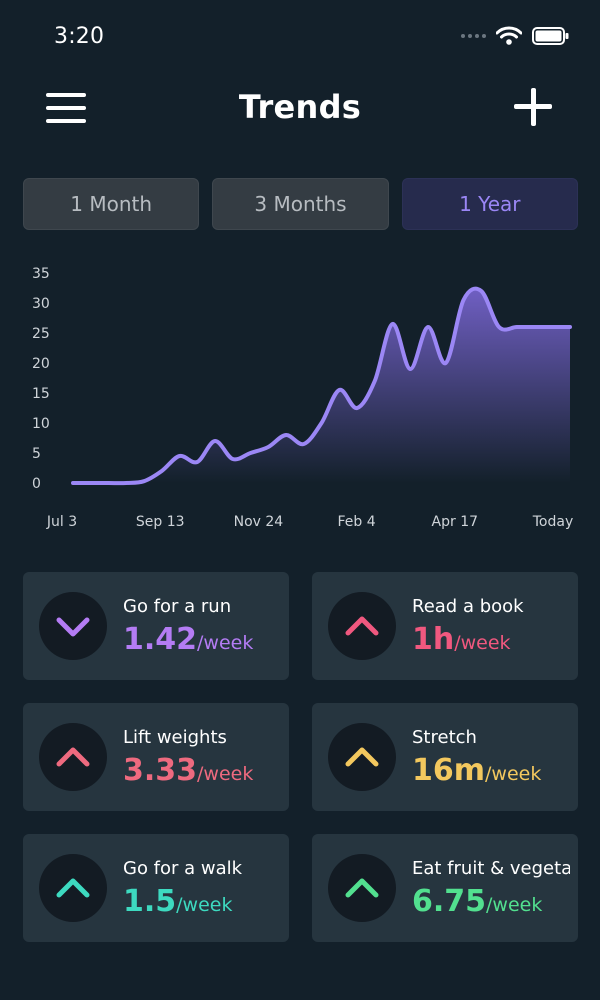  What do you see at coordinates (177, 606) in the screenshot?
I see `habit-title: Go for a run` at bounding box center [177, 606].